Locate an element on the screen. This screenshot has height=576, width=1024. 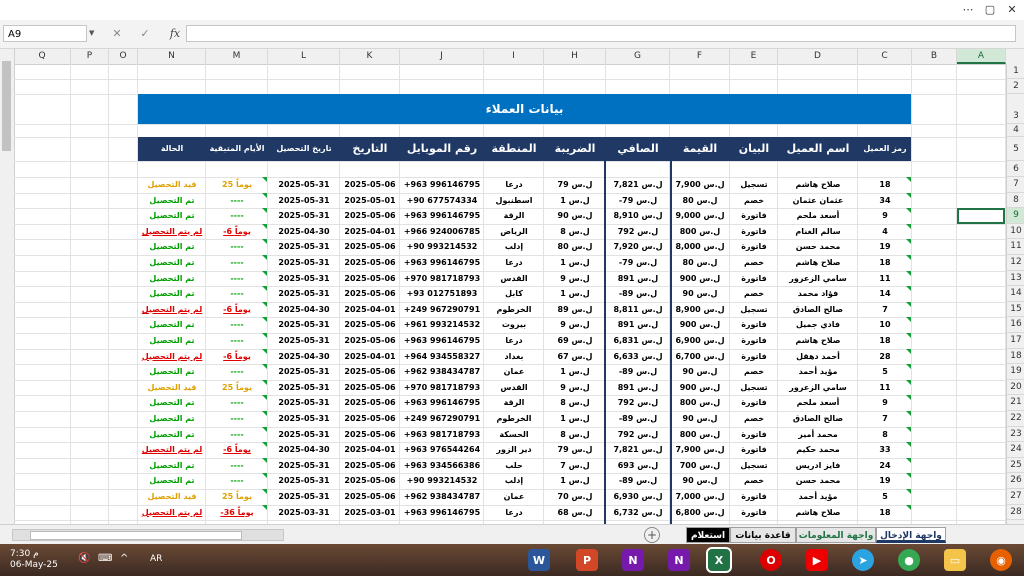
cell-code: 24 is located at coordinates (885, 466).